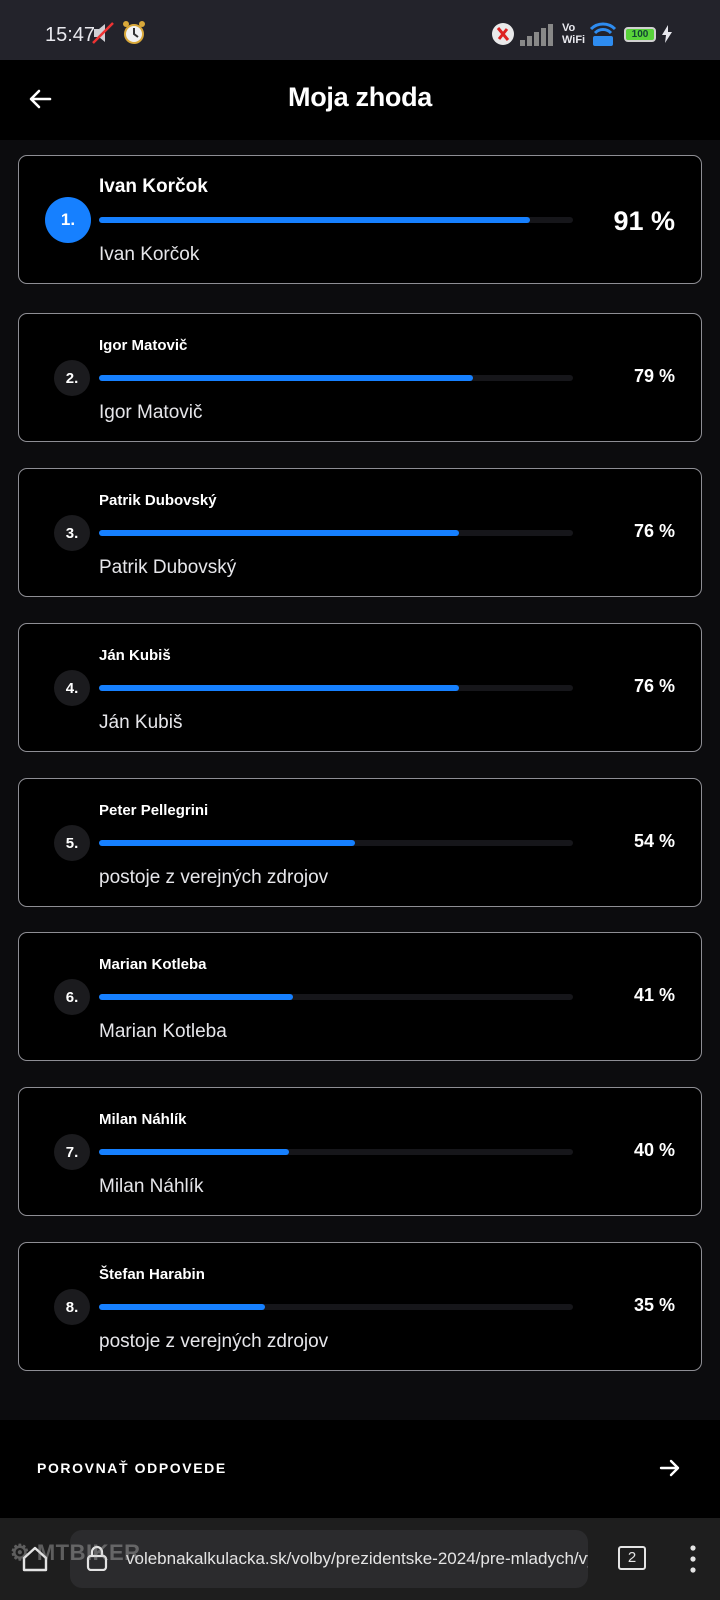  What do you see at coordinates (163, 1031) in the screenshot?
I see `candidate-subtitle: Marian Kotleba` at bounding box center [163, 1031].